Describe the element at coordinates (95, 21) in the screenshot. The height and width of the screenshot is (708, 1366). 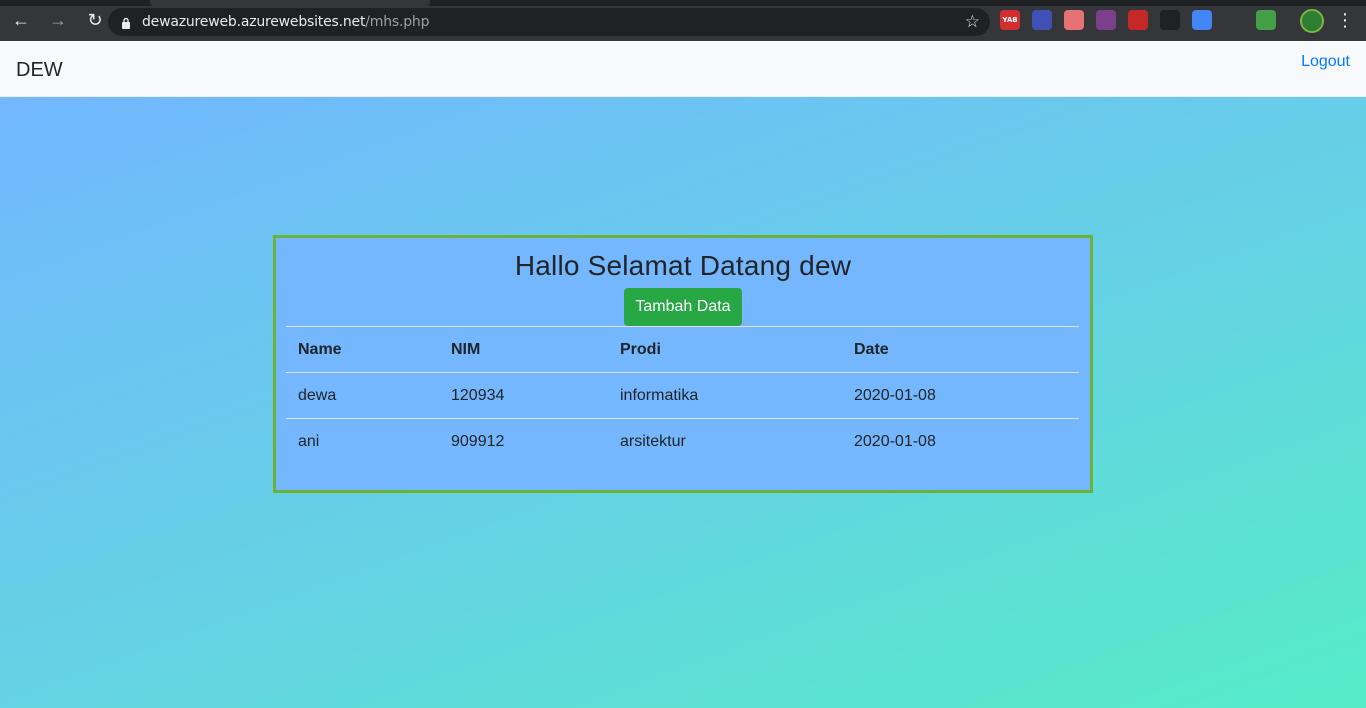
I see `reload-icon: ↻` at that location.